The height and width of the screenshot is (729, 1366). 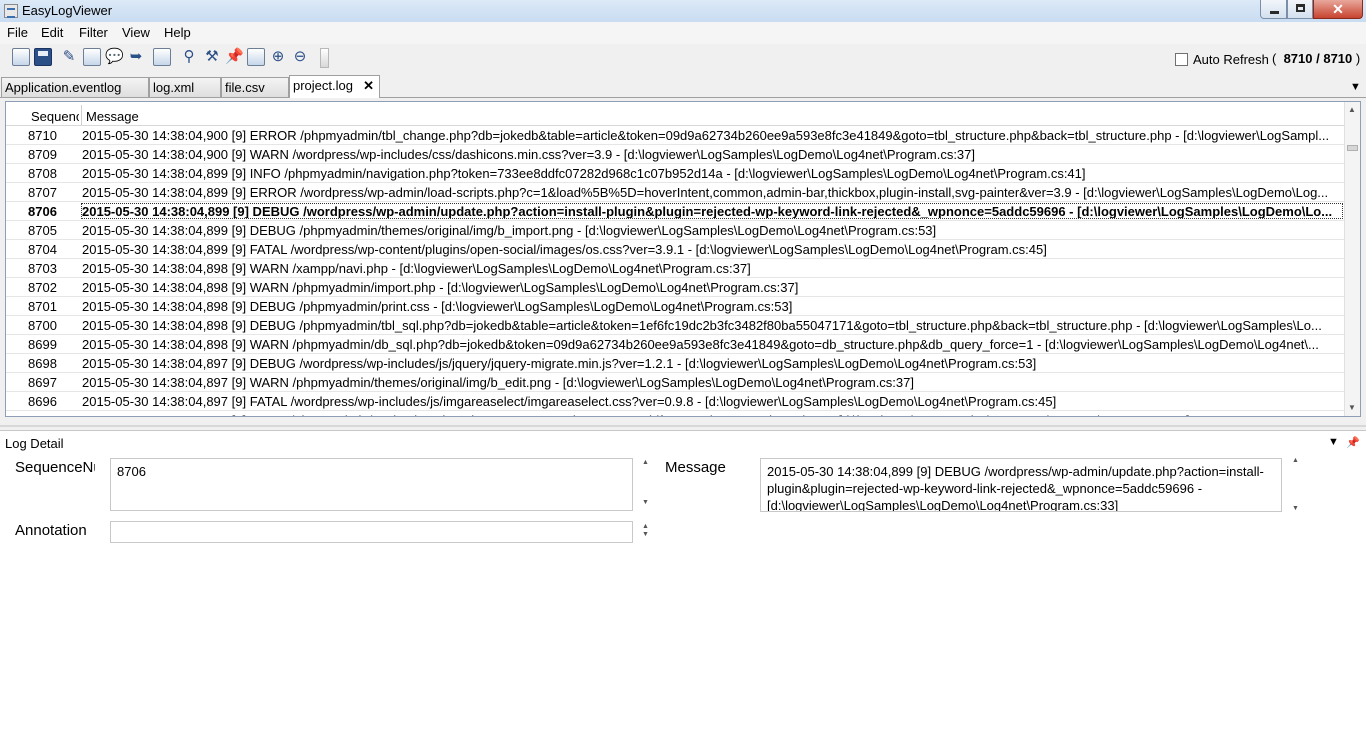 I want to click on menu-edit: Edit, so click(x=52, y=32).